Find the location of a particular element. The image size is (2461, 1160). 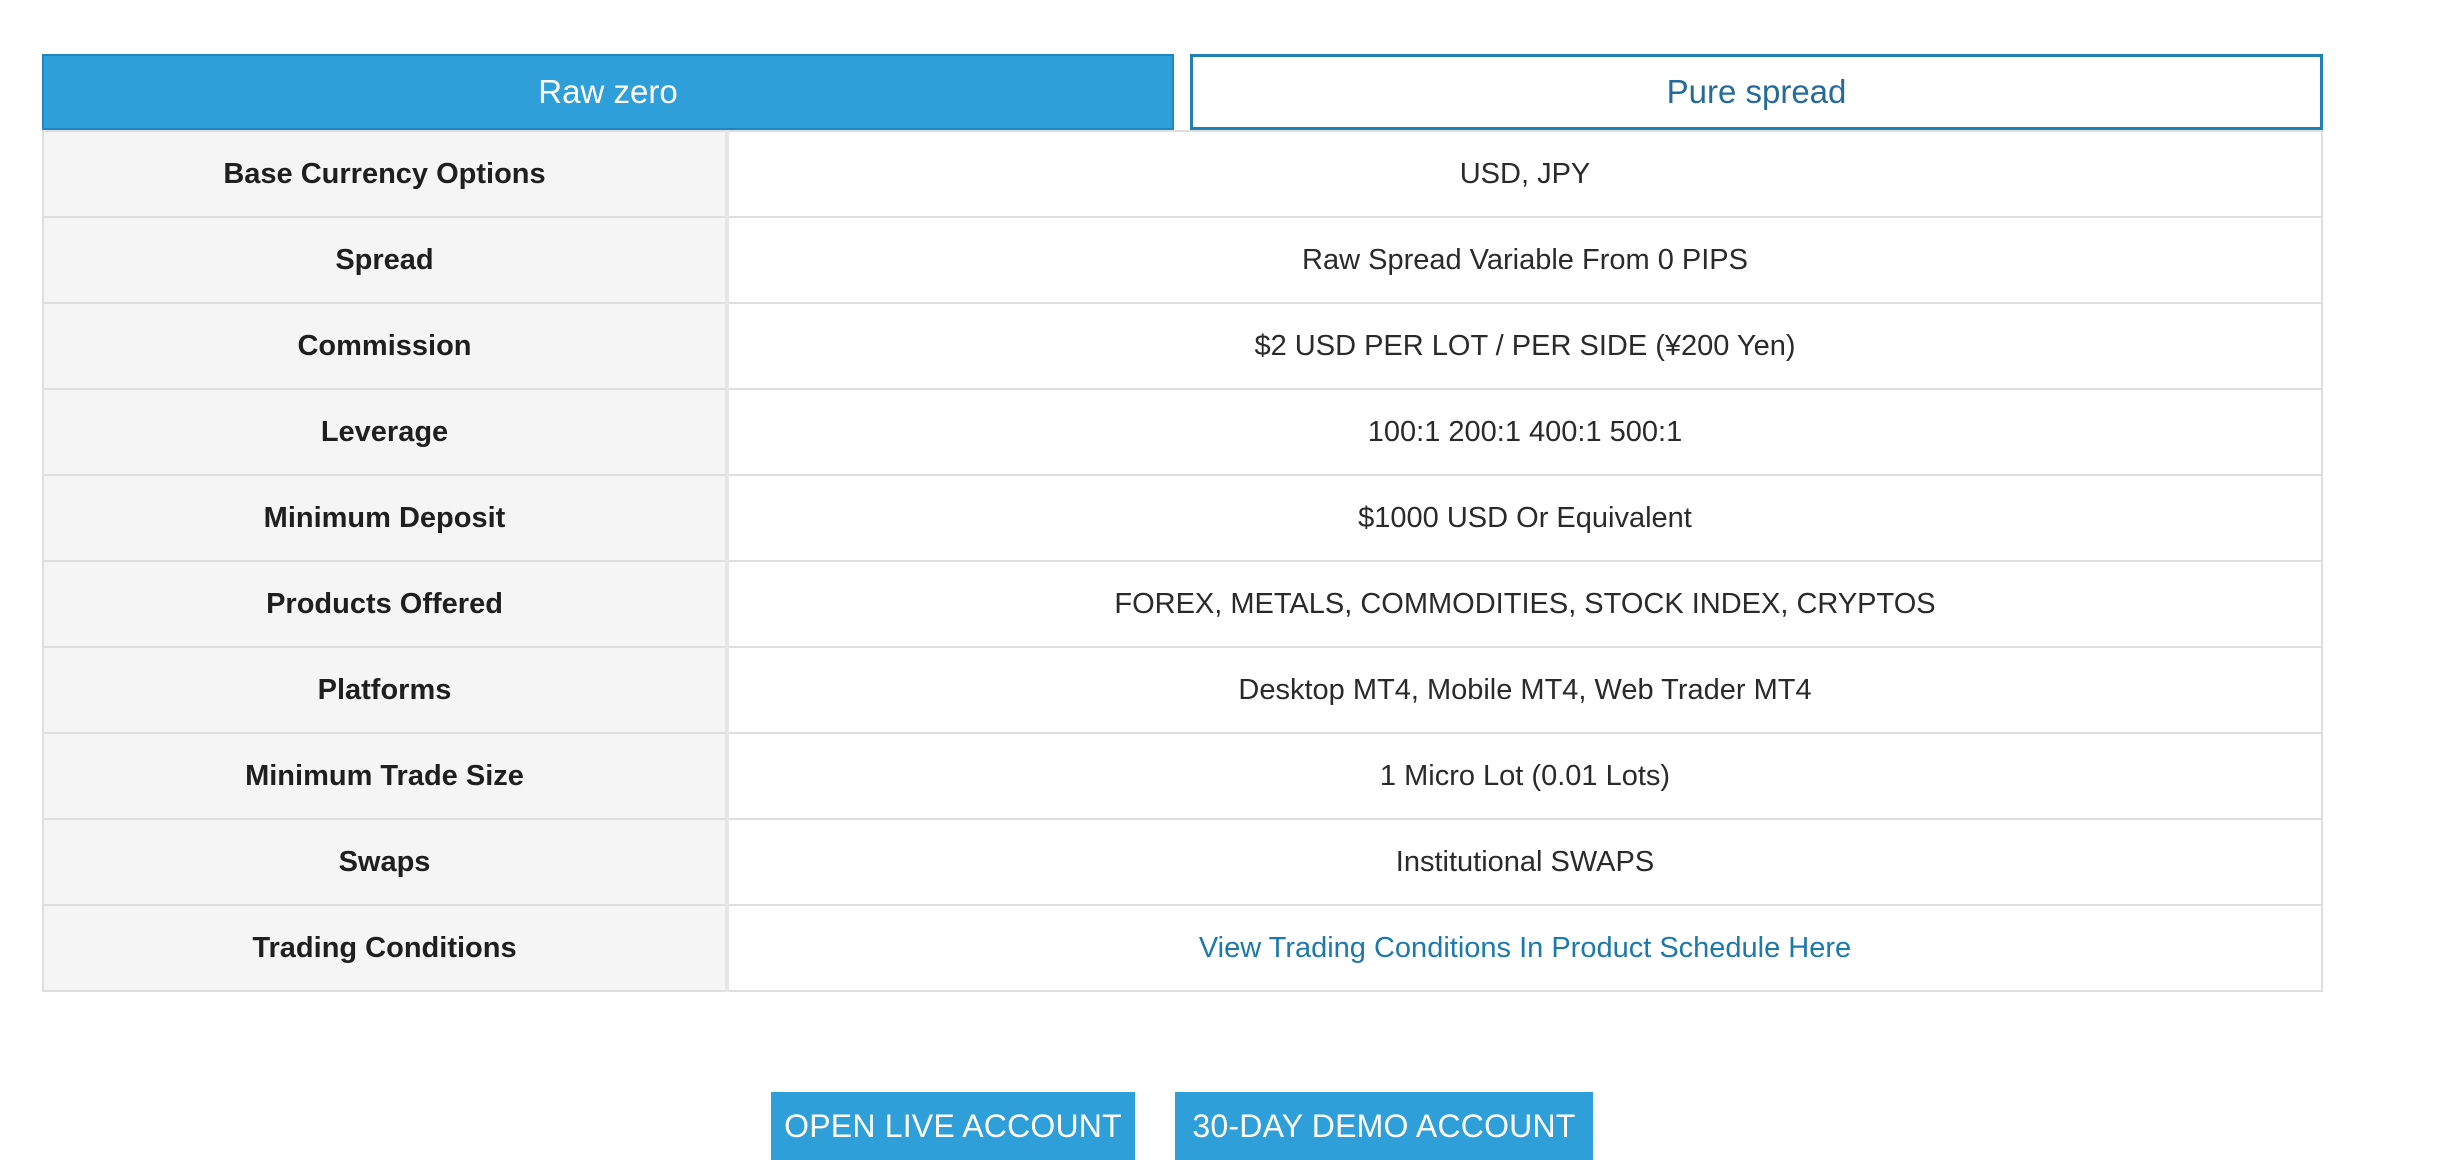

row-label-minimum-deposit: Minimum Deposit is located at coordinates (385, 518).